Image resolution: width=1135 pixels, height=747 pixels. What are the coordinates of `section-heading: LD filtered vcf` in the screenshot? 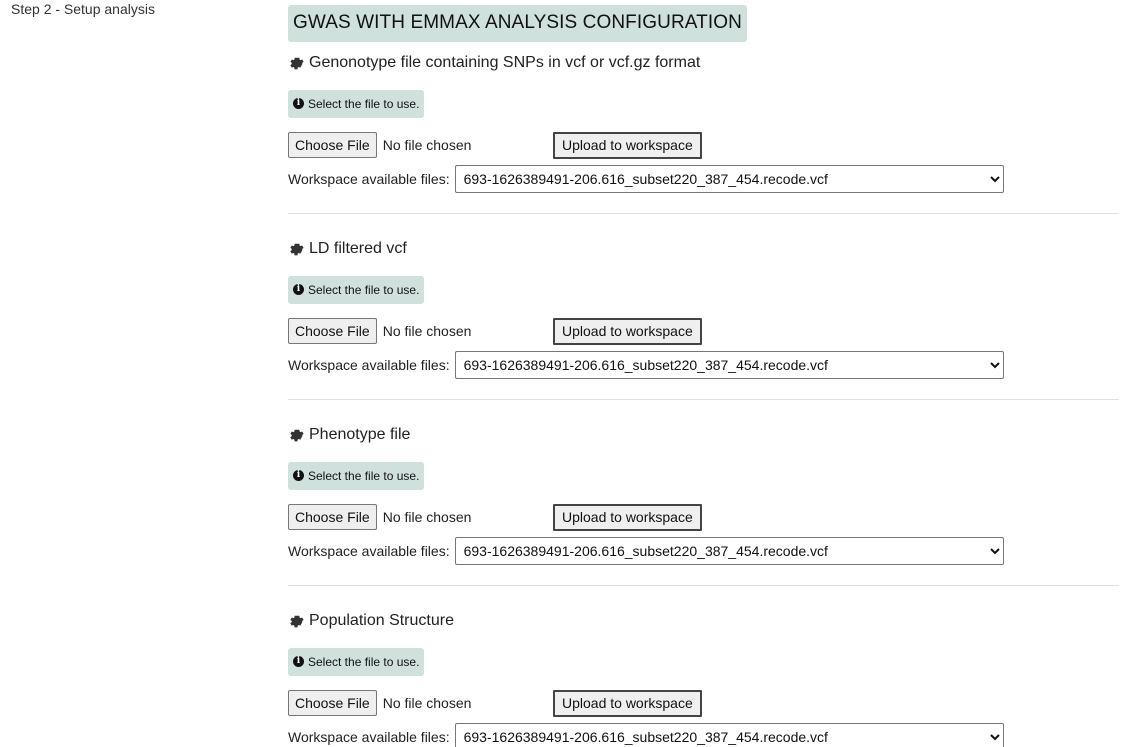 It's located at (347, 249).